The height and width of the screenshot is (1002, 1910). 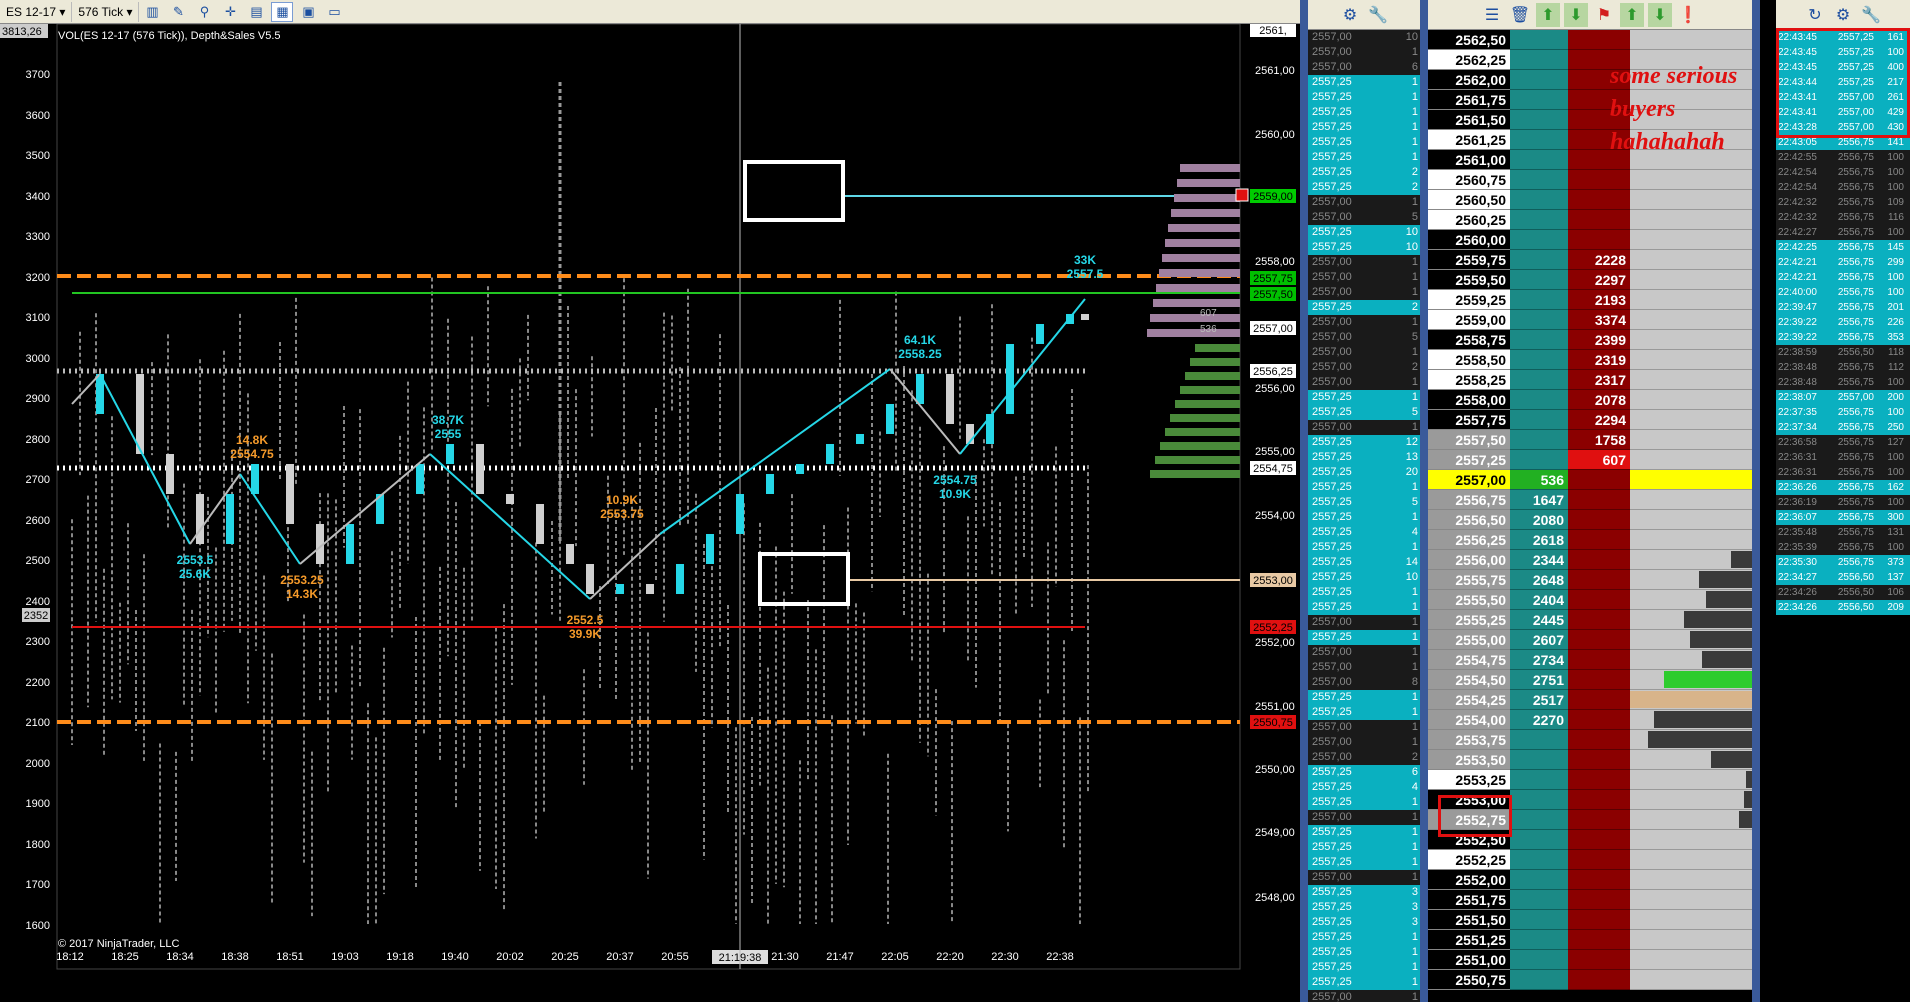 I want to click on ladder-row: 2559,25 2193, so click(x=1590, y=300).